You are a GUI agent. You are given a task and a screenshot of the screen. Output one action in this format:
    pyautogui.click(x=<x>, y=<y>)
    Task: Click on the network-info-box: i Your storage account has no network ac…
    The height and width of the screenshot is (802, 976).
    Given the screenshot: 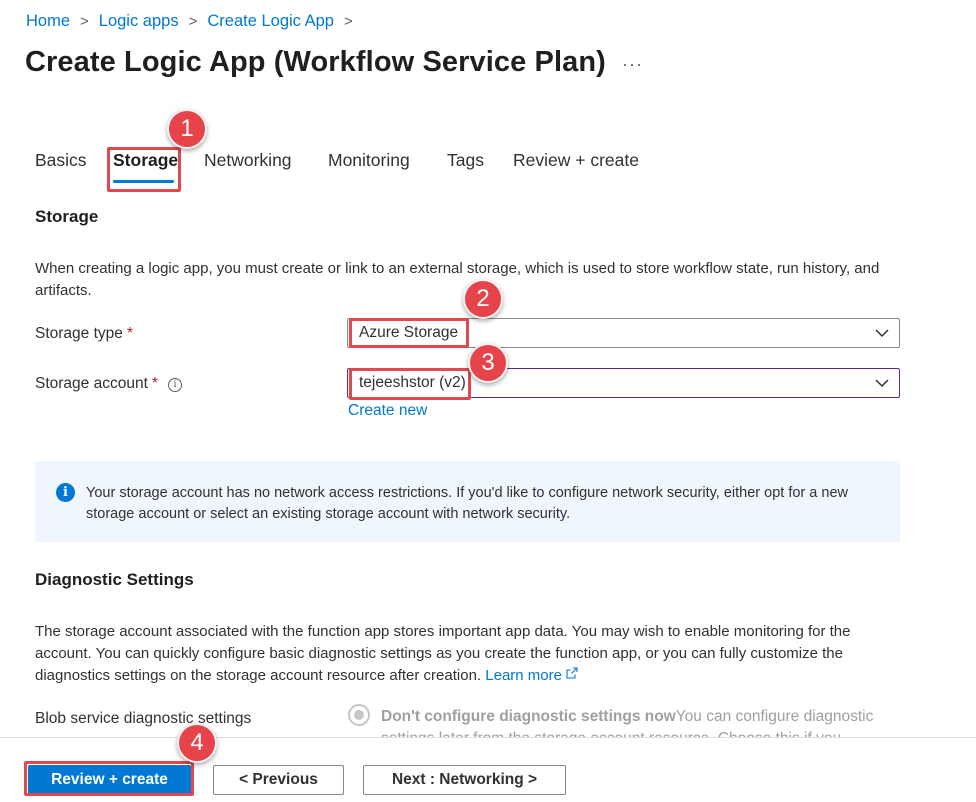 What is the action you would take?
    pyautogui.click(x=467, y=501)
    